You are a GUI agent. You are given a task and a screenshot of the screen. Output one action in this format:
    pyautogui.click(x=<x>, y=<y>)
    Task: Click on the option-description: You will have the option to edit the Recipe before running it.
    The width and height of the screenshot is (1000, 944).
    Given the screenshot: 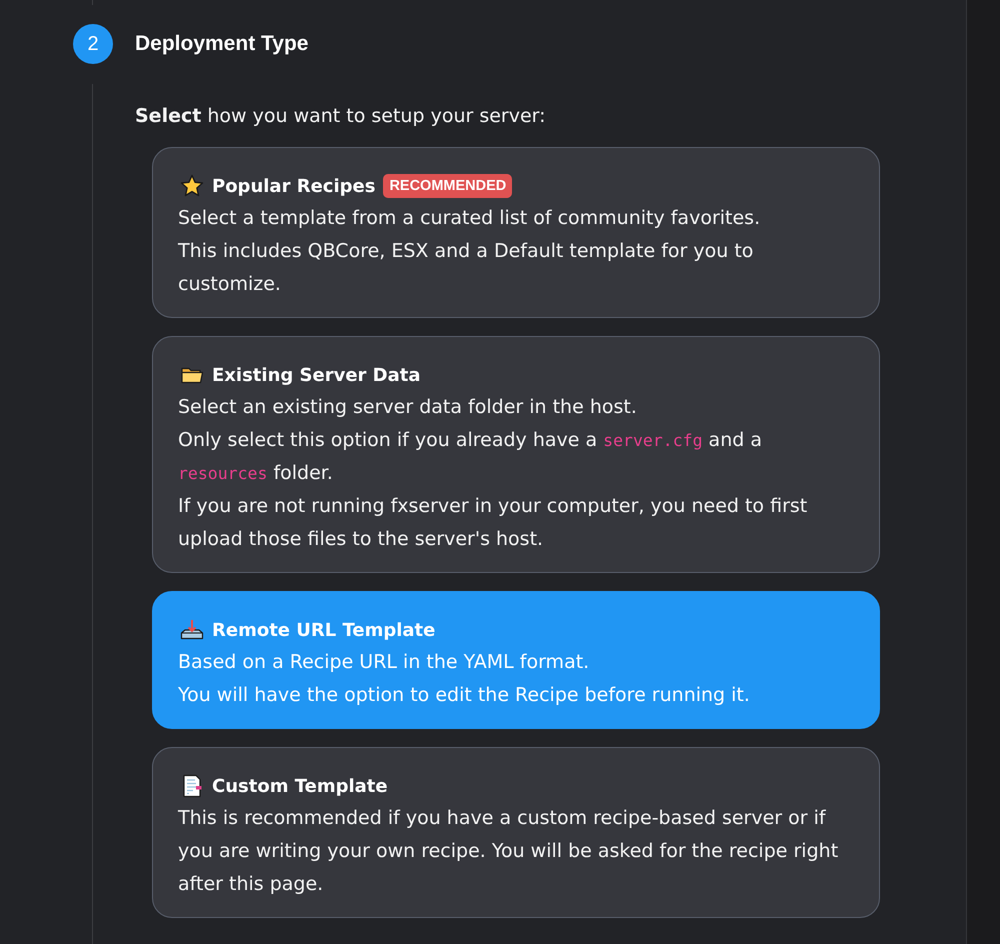 What is the action you would take?
    pyautogui.click(x=464, y=695)
    